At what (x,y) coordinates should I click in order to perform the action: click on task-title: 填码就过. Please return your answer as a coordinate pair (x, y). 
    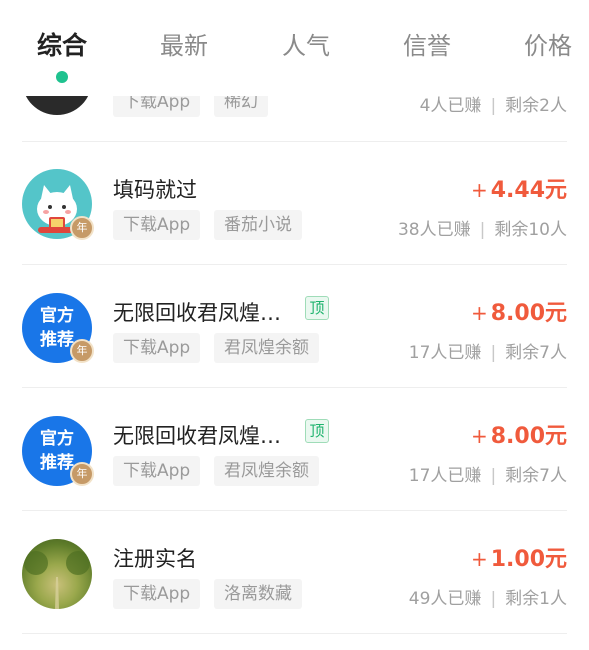
    Looking at the image, I should click on (155, 190).